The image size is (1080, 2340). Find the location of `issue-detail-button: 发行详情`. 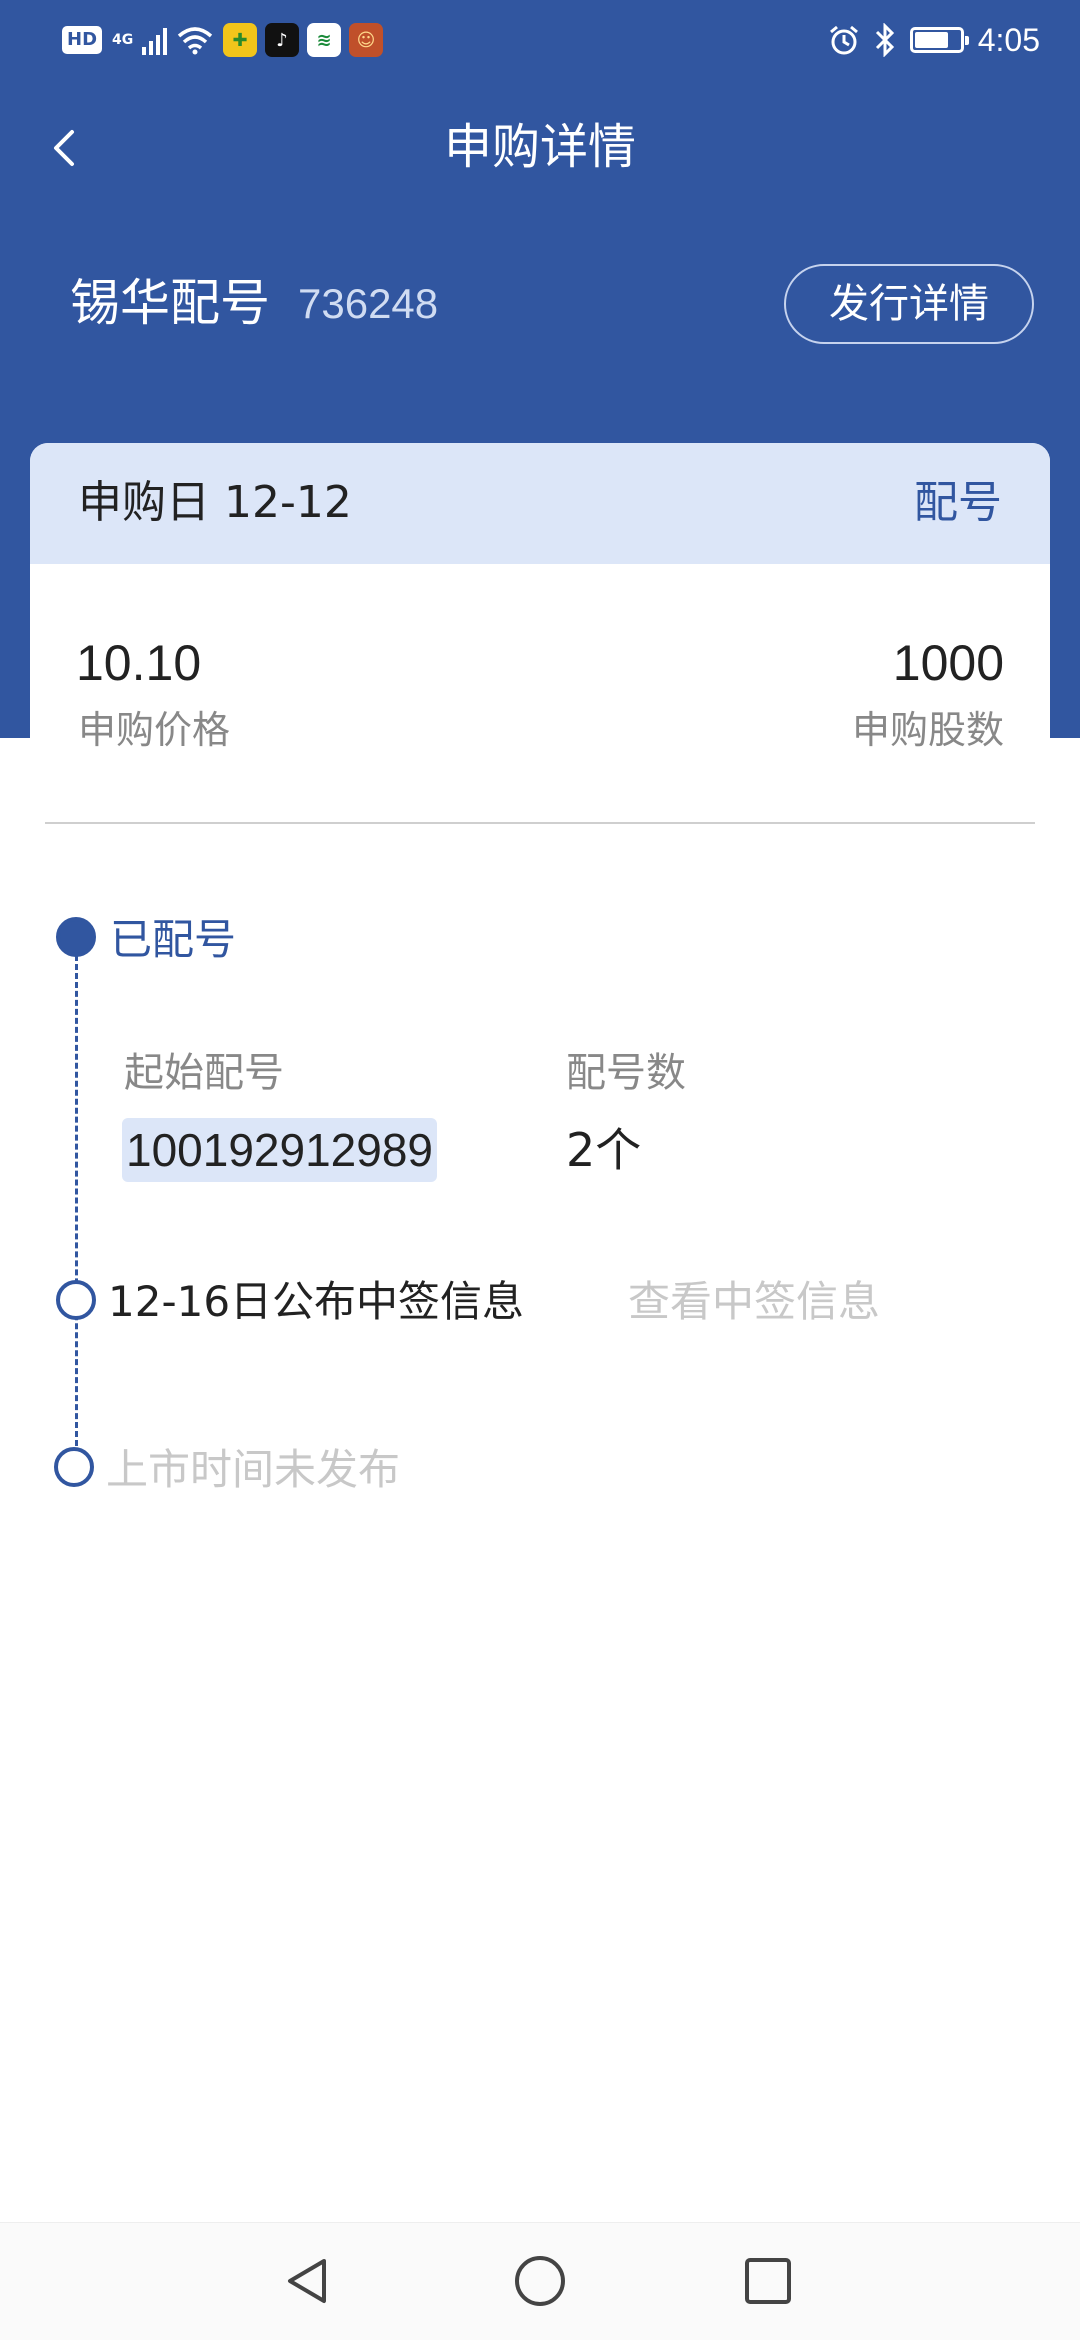

issue-detail-button: 发行详情 is located at coordinates (909, 304).